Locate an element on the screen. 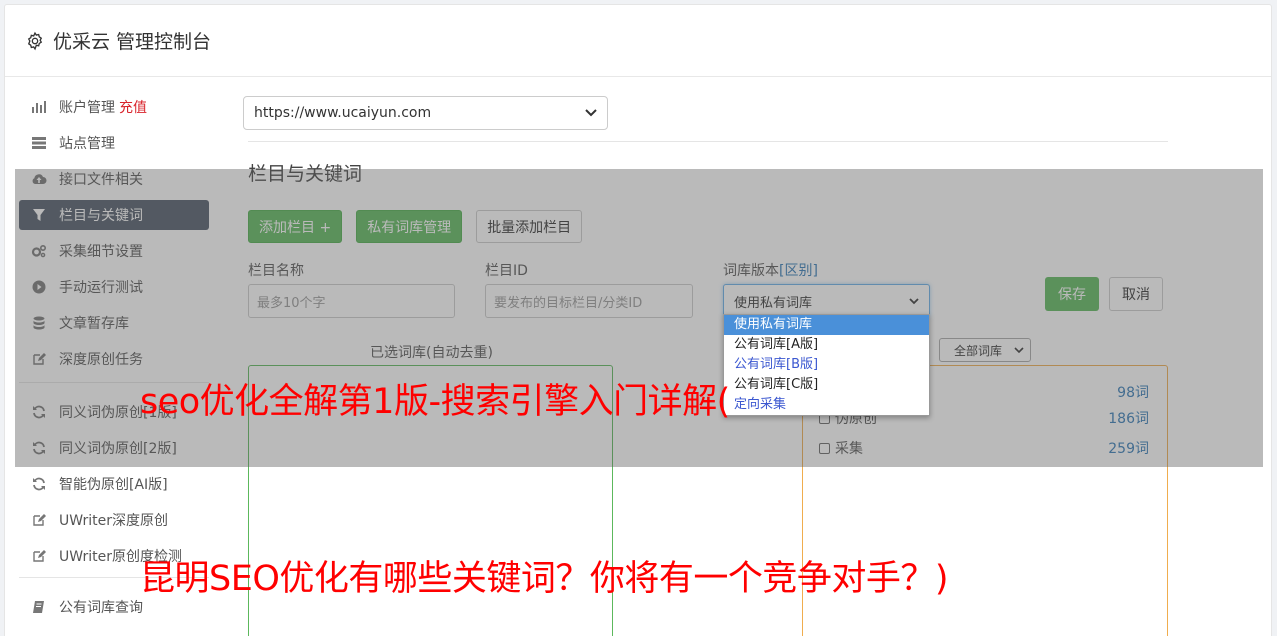  sidebar-item-ai-original: 智能伪原创[AI版] is located at coordinates (114, 484).